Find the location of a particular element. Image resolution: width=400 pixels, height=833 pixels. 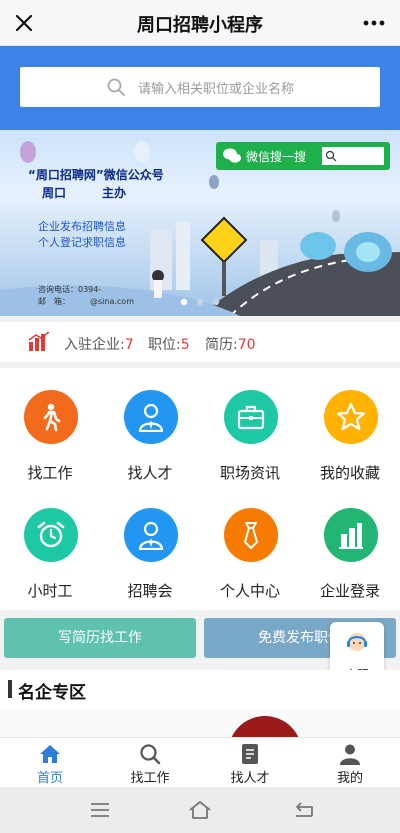

back-icon is located at coordinates (304, 810).